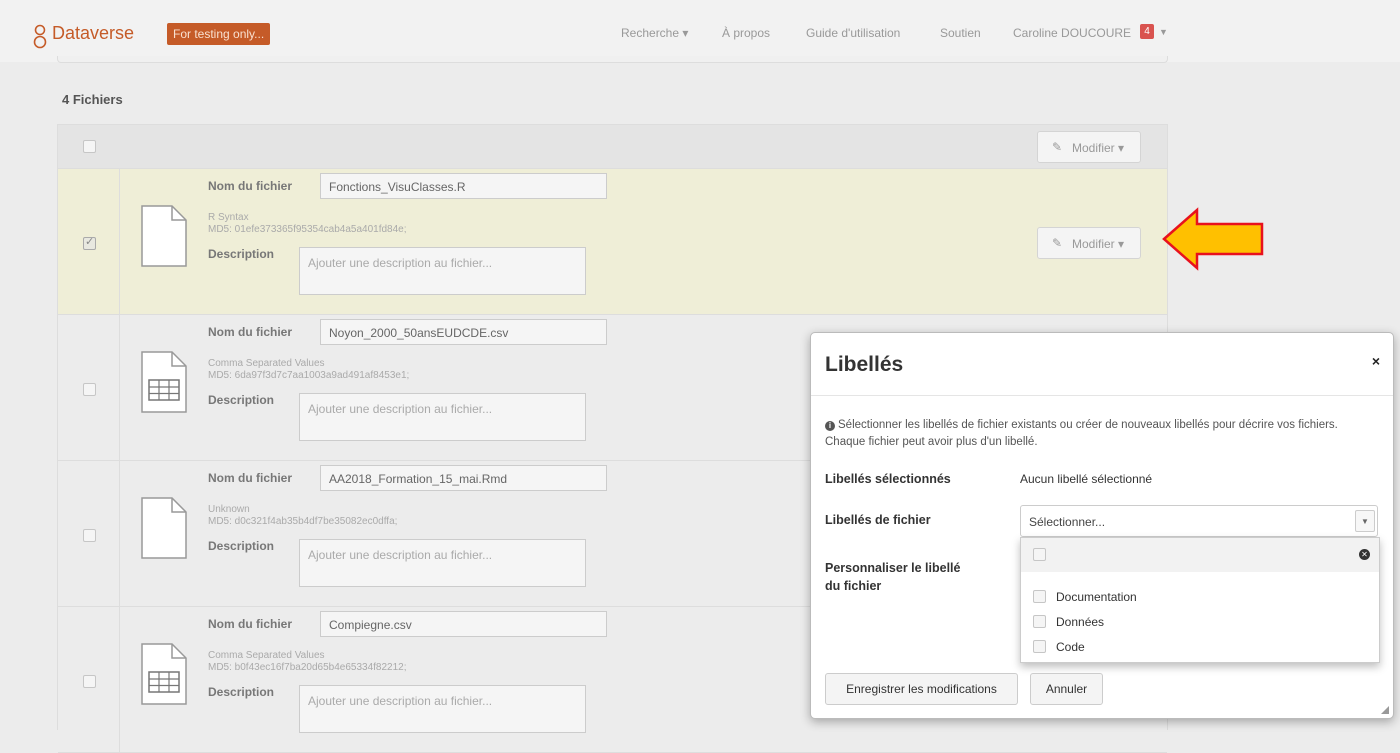 The image size is (1400, 753). Describe the element at coordinates (92, 99) in the screenshot. I see `files-count: 4 Fichiers` at that location.